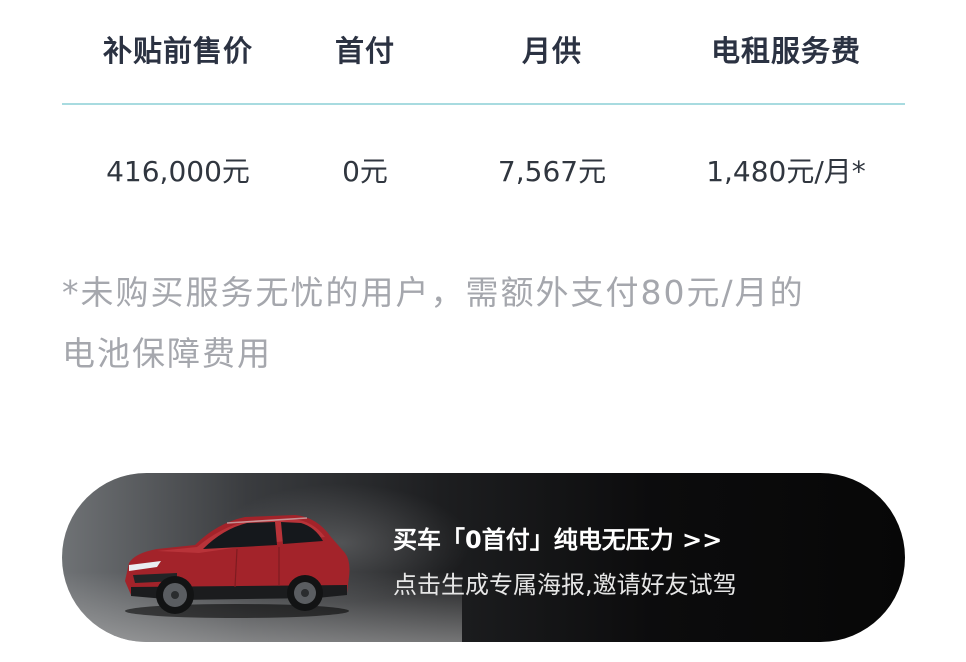 This screenshot has height=662, width=966. I want to click on banner-subtitle: 点击生成专属海报,邀请好友试驾, so click(565, 585).